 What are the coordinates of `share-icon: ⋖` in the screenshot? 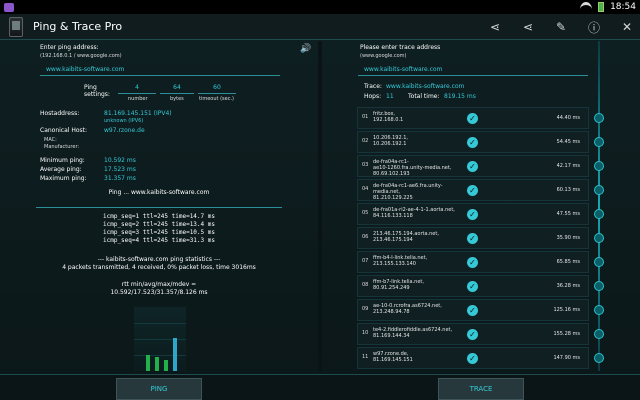 It's located at (495, 27).